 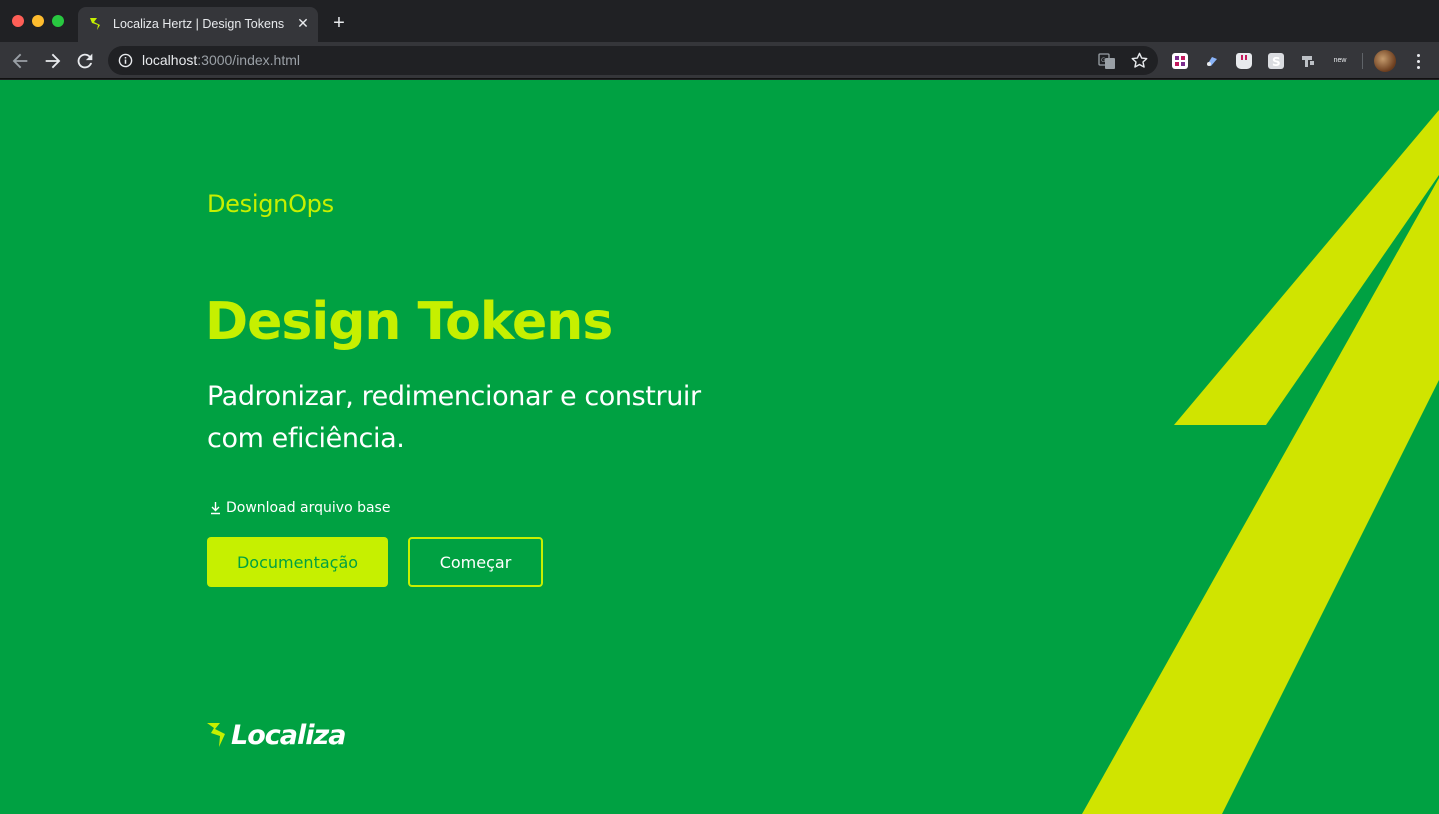 I want to click on localiza-logo: Localiza, so click(x=276, y=735).